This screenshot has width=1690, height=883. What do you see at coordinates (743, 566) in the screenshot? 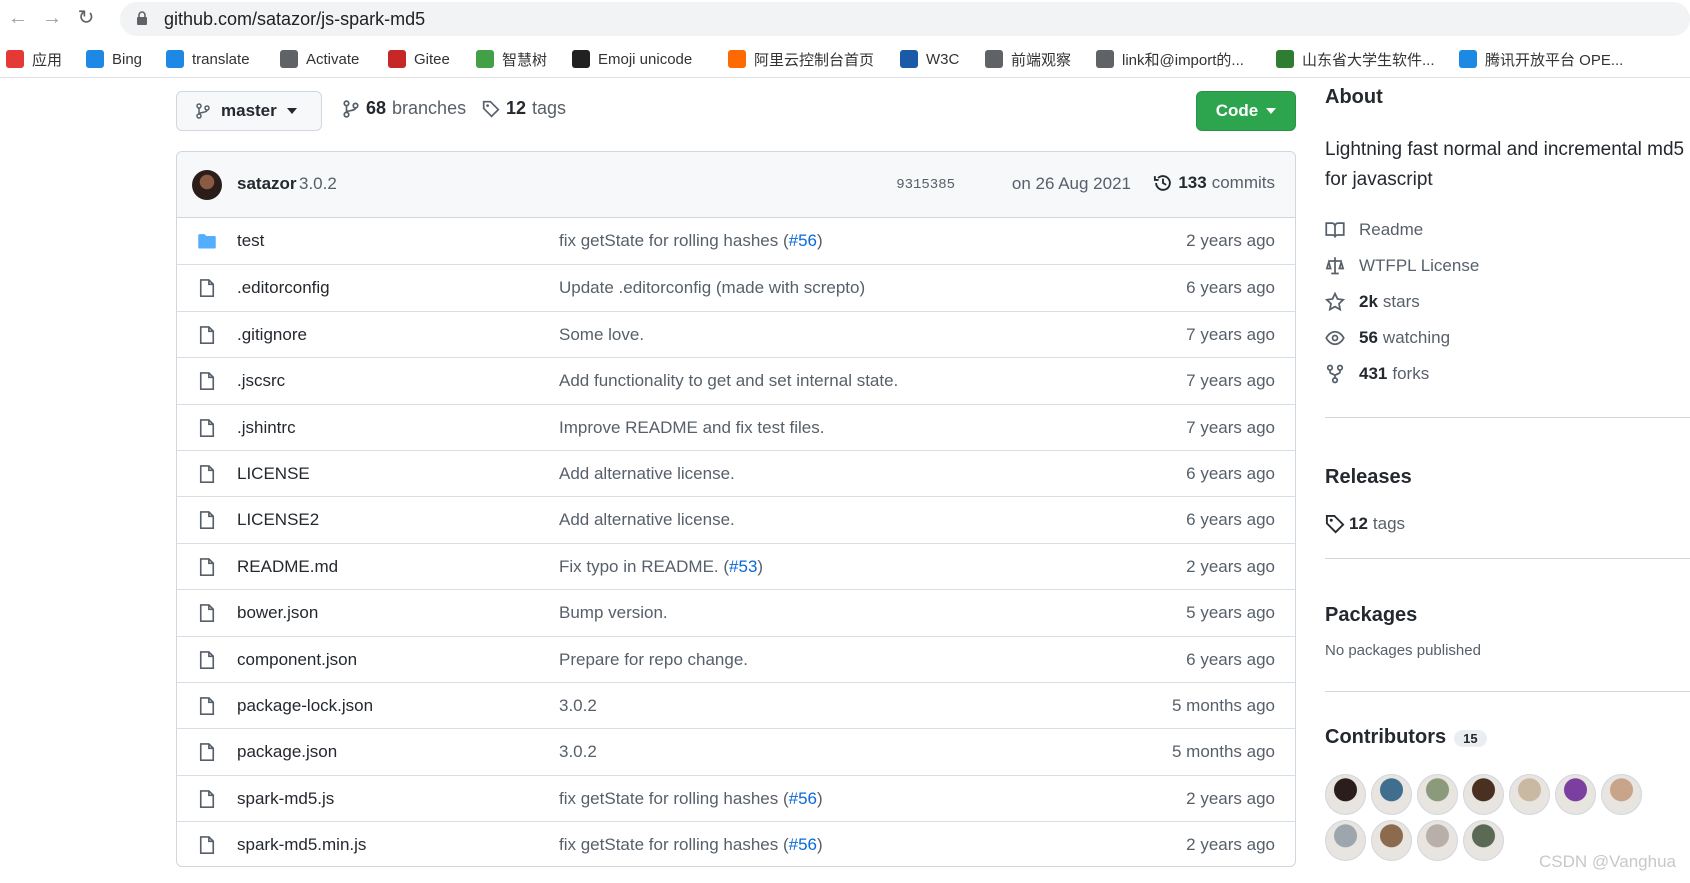
I see `issue-link: #53` at bounding box center [743, 566].